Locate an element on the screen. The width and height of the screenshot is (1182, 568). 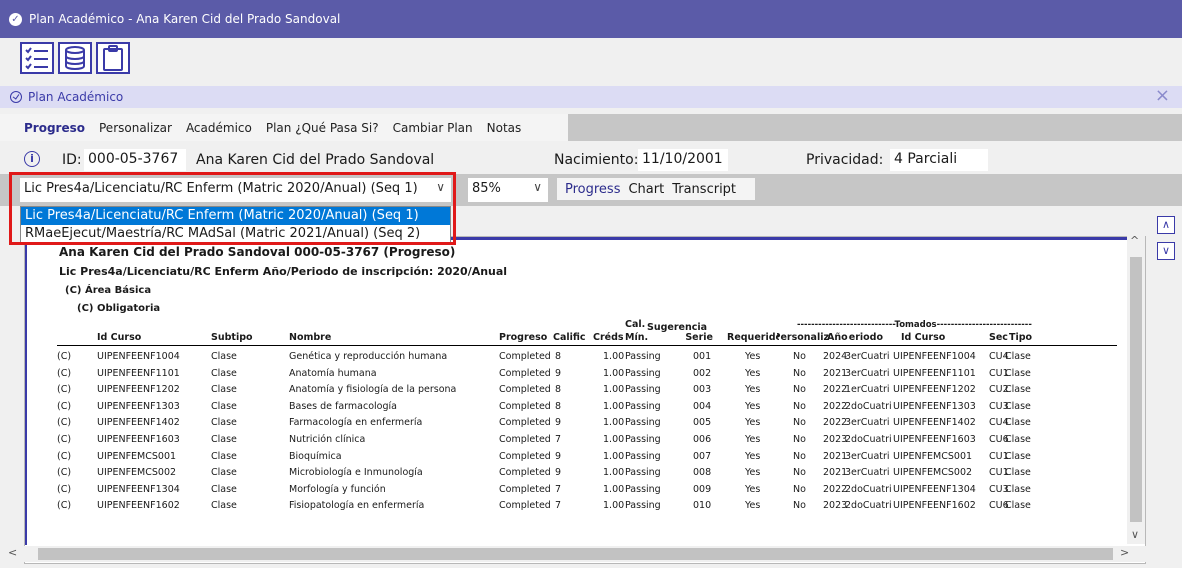
checklist-icon is located at coordinates (37, 58).